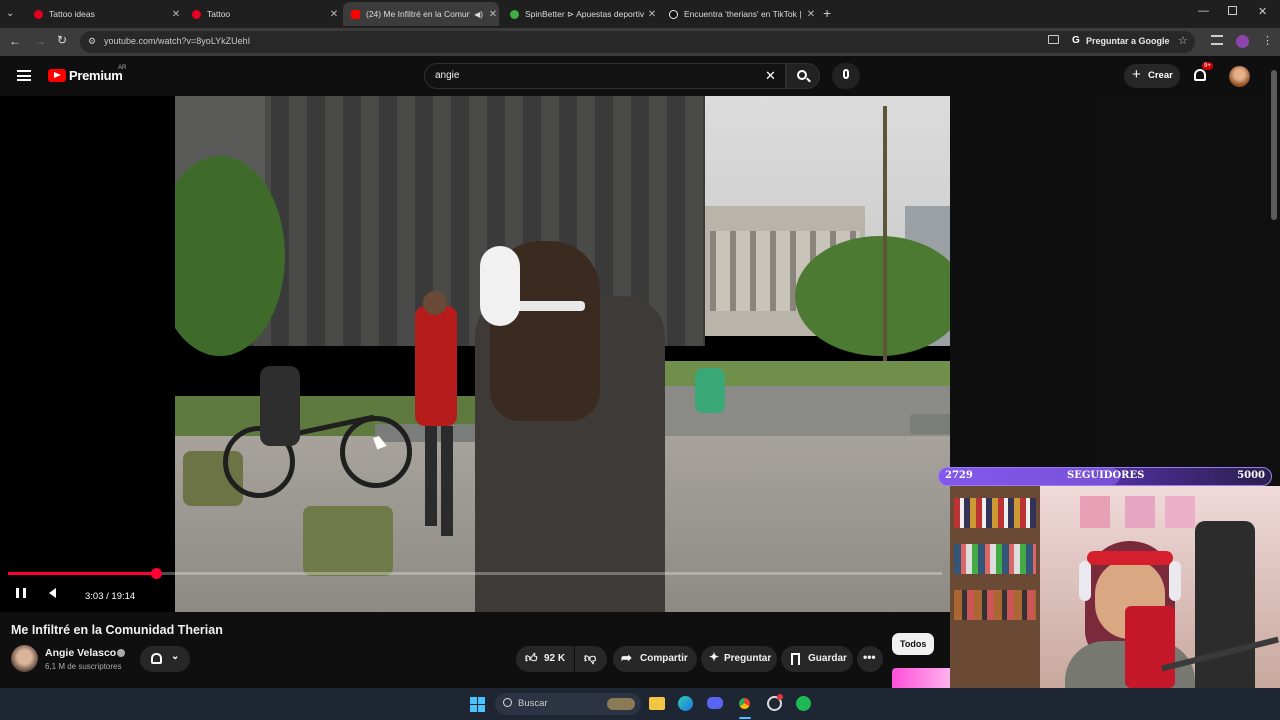  What do you see at coordinates (748, 658) in the screenshot?
I see `ask-label: Preguntar` at bounding box center [748, 658].